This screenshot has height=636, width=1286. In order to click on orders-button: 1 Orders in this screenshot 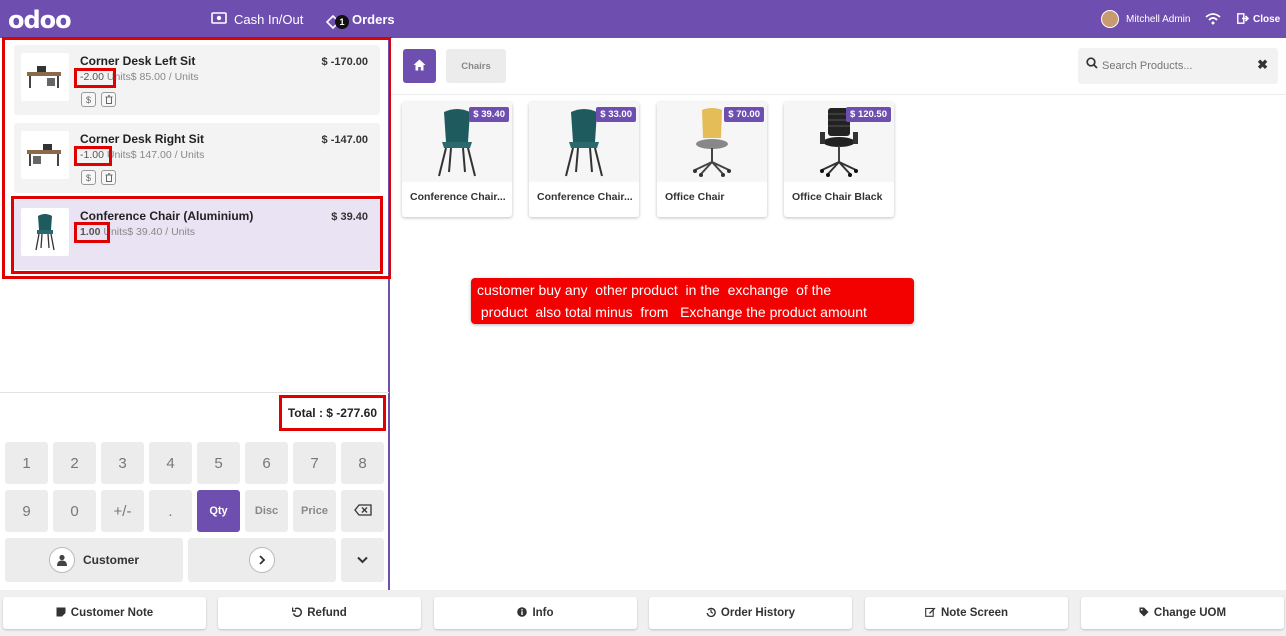, I will do `click(360, 19)`.